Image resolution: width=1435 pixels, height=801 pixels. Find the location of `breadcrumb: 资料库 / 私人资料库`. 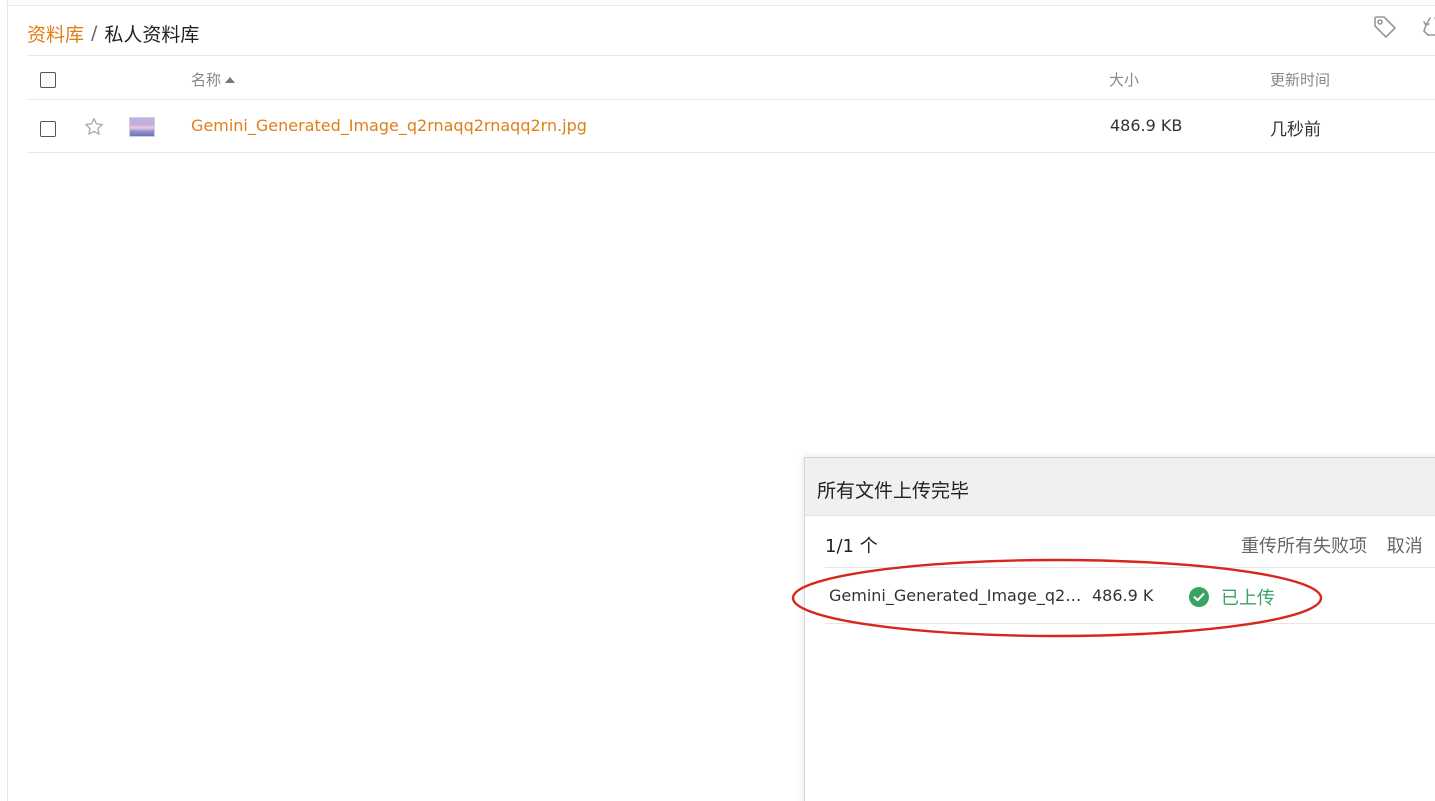

breadcrumb: 资料库 / 私人资料库 is located at coordinates (113, 33).